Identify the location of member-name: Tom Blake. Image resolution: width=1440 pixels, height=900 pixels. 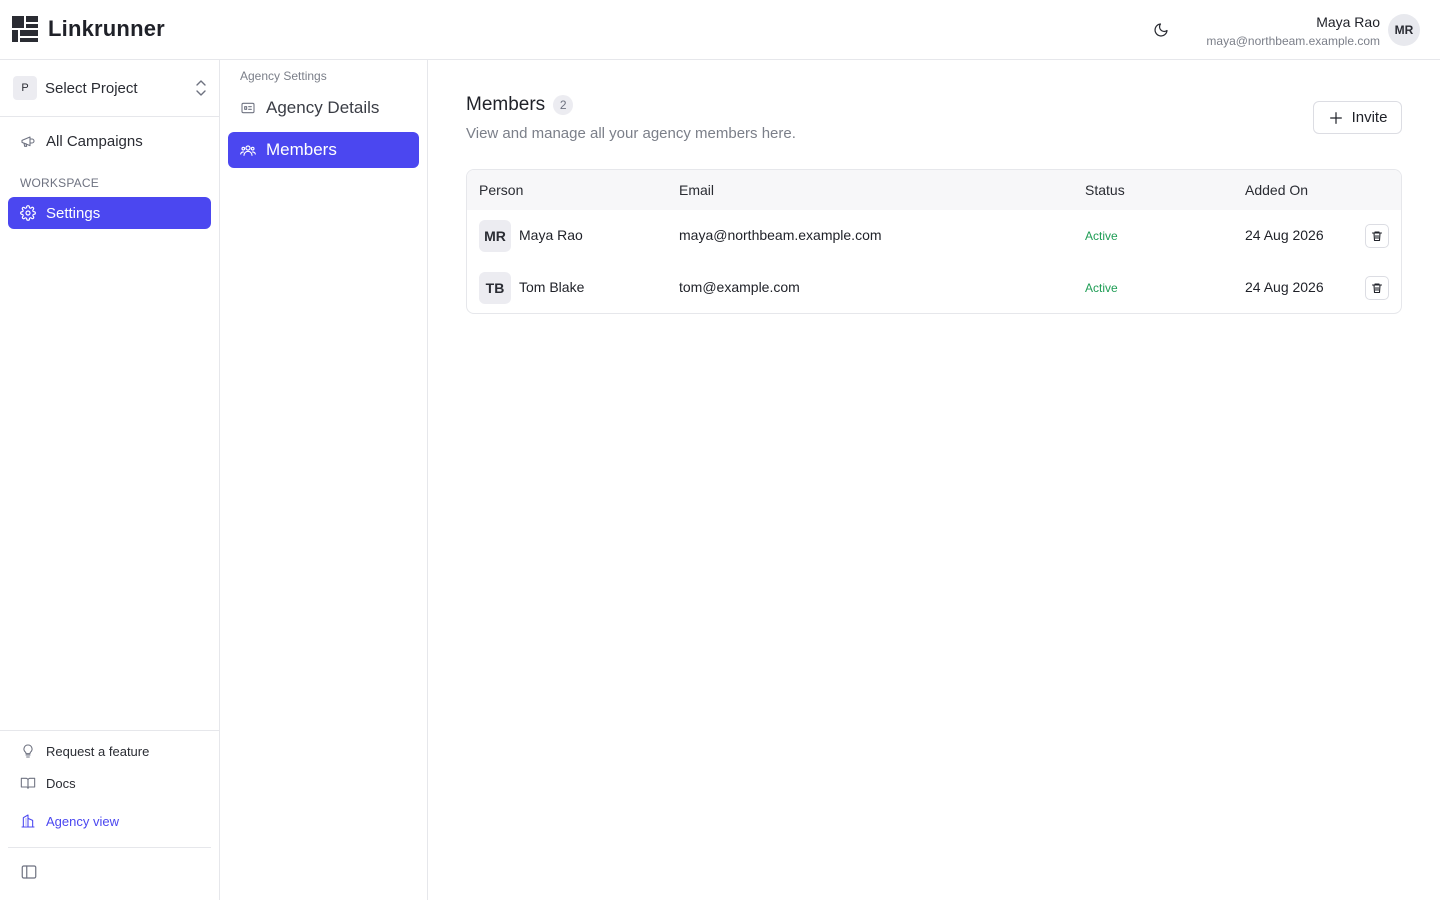
(552, 287).